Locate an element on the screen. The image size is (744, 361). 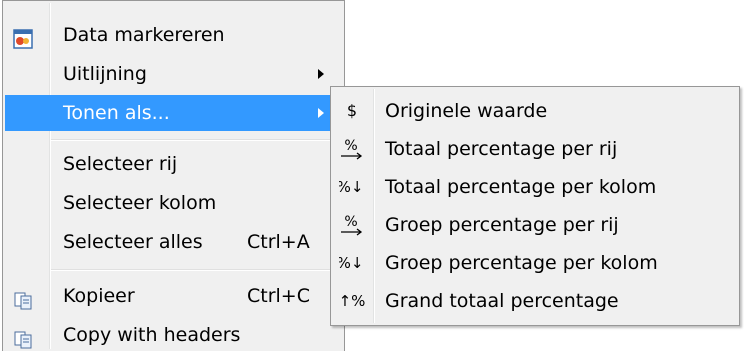
menu-item-label: Copy with headers is located at coordinates (152, 335).